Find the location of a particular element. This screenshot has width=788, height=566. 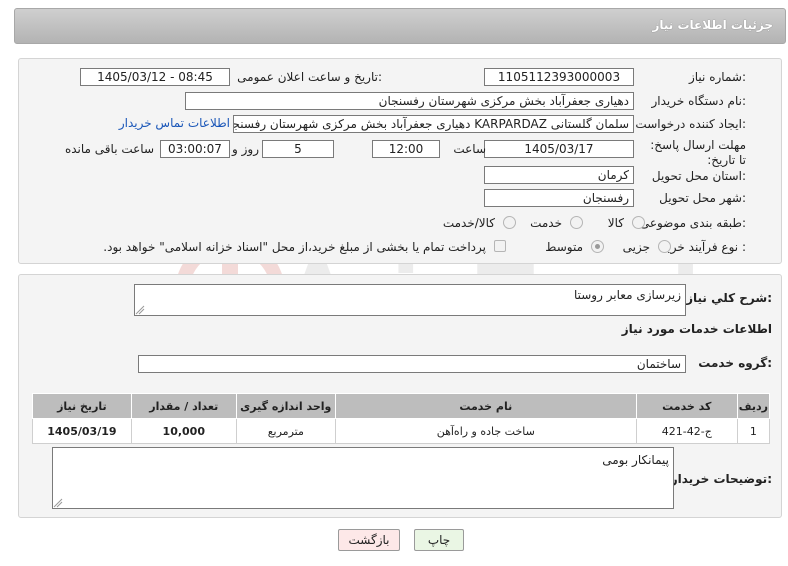

buyer-contact-link: اطلاعات تماس خریدار is located at coordinates (174, 123).